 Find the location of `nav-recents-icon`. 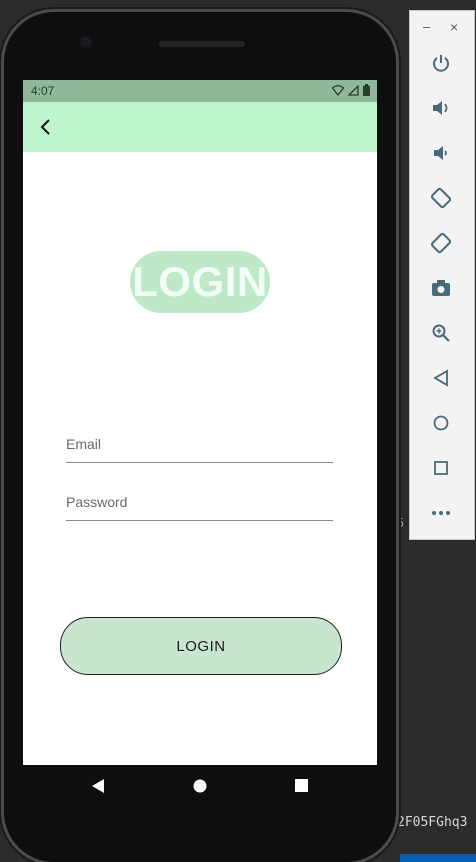

nav-recents-icon is located at coordinates (301, 785).